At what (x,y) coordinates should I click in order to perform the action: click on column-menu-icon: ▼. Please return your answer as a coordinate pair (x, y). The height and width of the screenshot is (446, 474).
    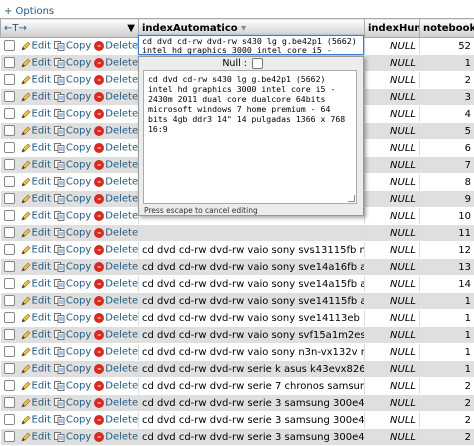
    Looking at the image, I should click on (131, 28).